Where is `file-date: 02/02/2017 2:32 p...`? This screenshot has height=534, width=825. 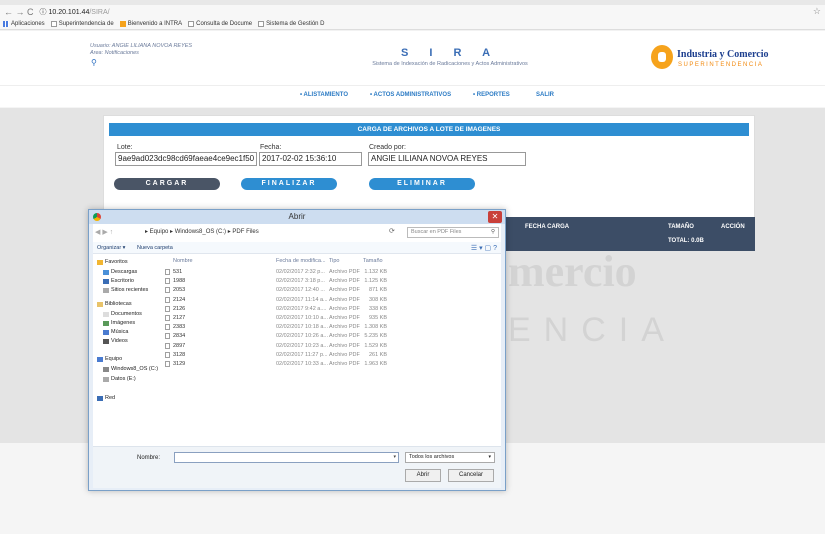
file-date: 02/02/2017 2:32 p... is located at coordinates (300, 272).